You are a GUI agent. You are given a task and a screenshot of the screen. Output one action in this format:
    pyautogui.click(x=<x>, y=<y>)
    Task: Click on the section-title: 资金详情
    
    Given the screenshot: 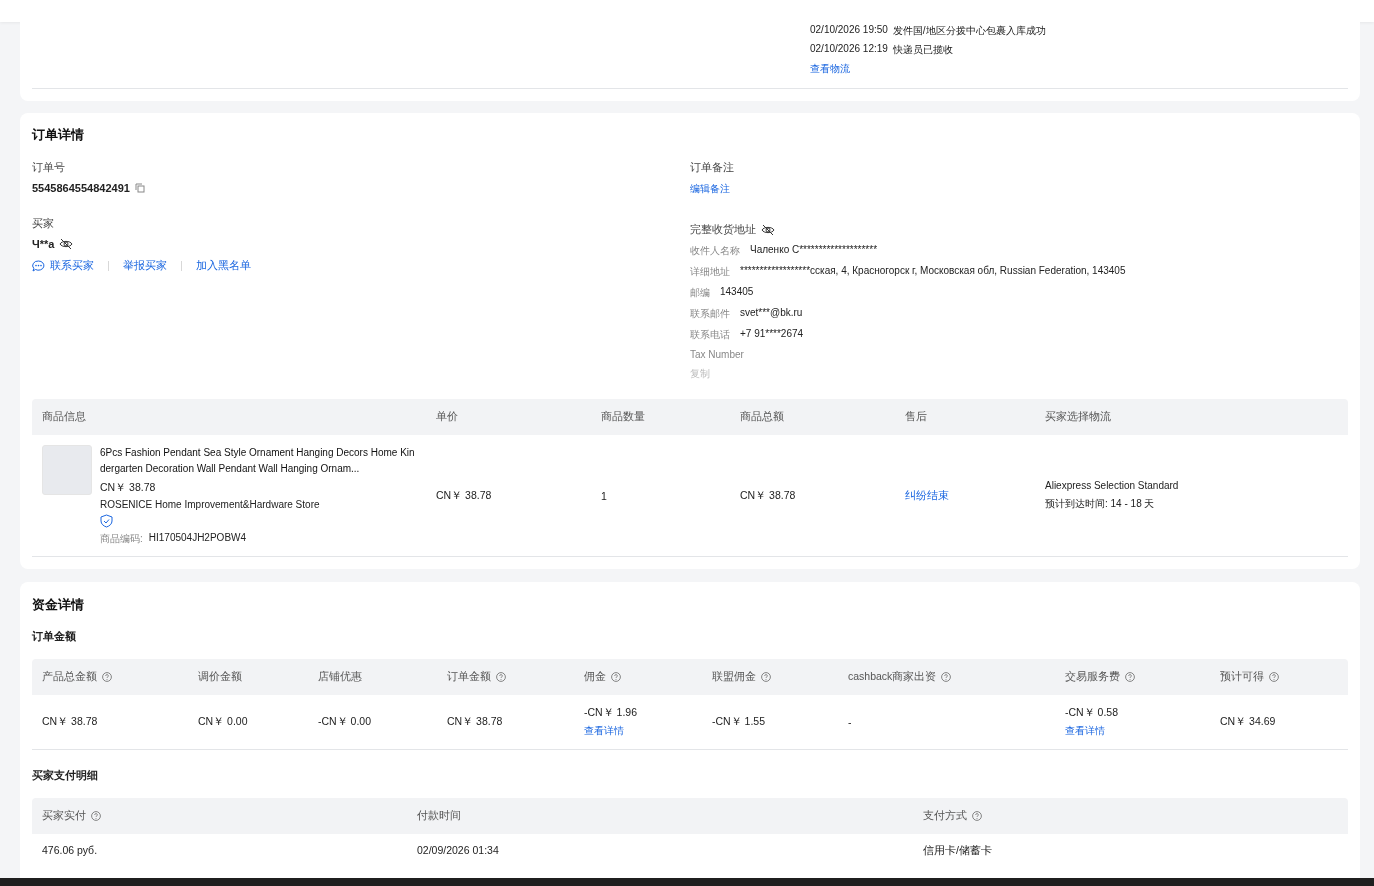 What is the action you would take?
    pyautogui.click(x=58, y=605)
    